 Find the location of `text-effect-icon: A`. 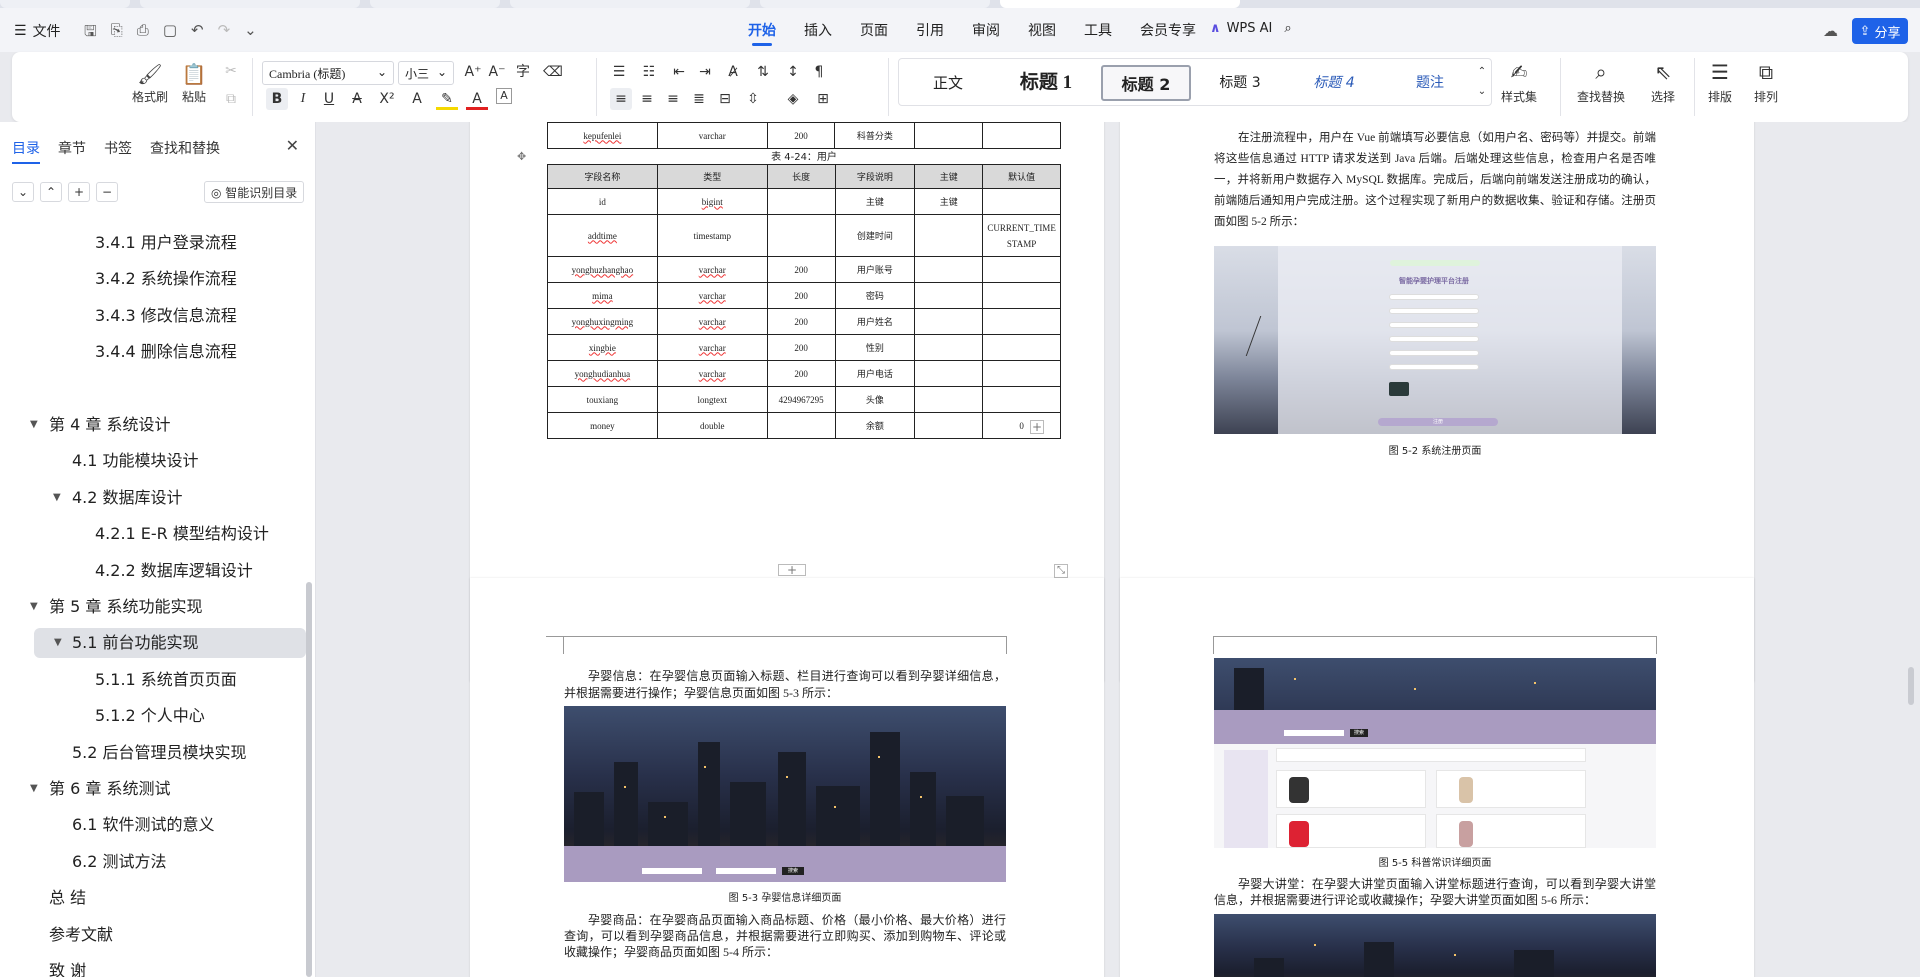

text-effect-icon: A is located at coordinates (417, 99).